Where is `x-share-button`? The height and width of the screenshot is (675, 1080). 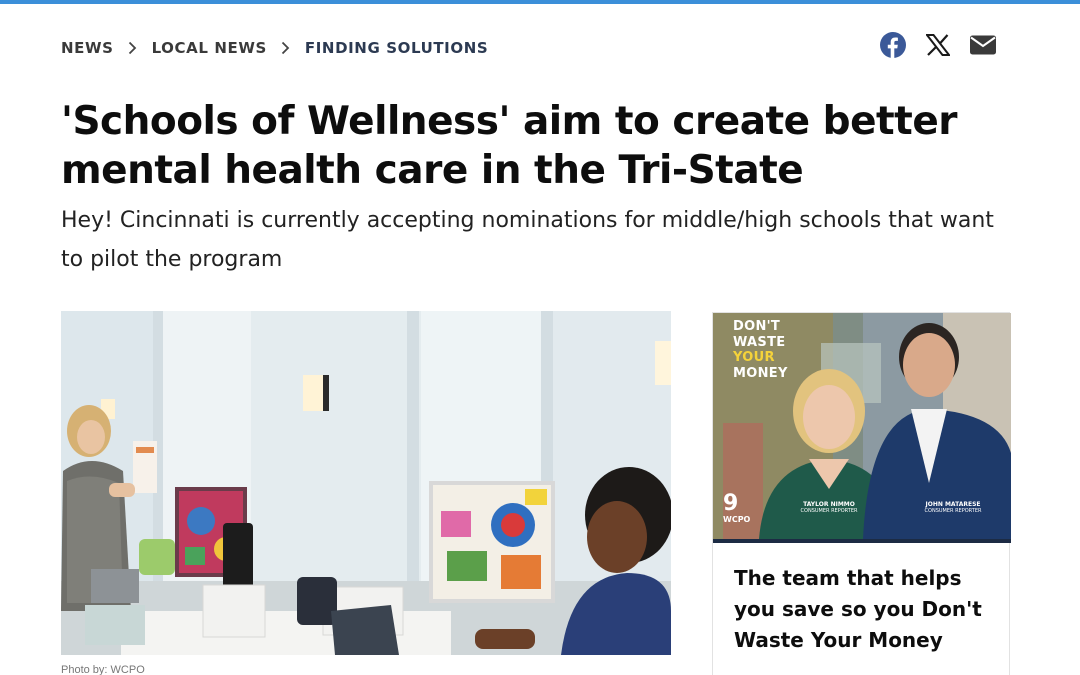 x-share-button is located at coordinates (938, 45).